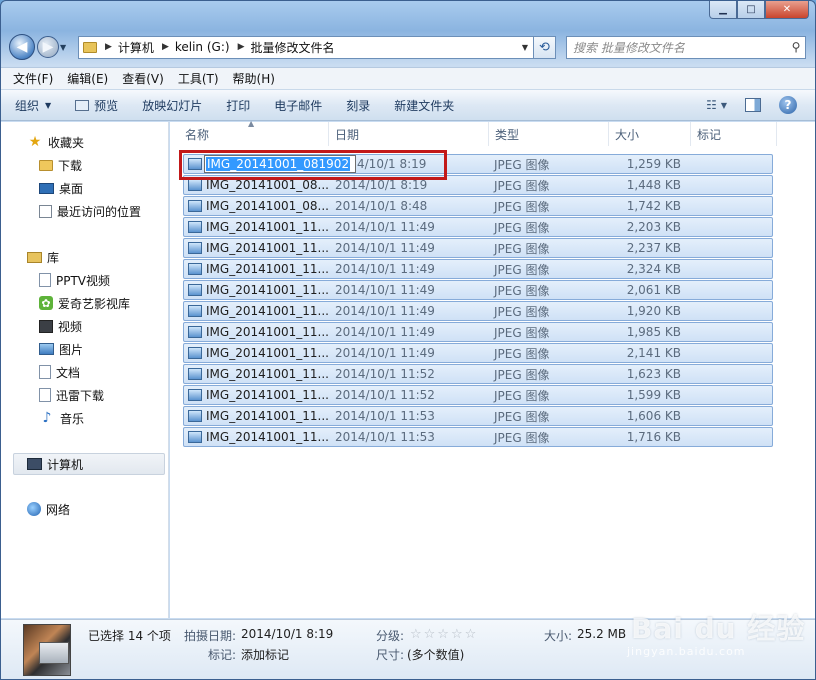 The width and height of the screenshot is (816, 680). Describe the element at coordinates (711, 105) in the screenshot. I see `views-icon: ☷` at that location.